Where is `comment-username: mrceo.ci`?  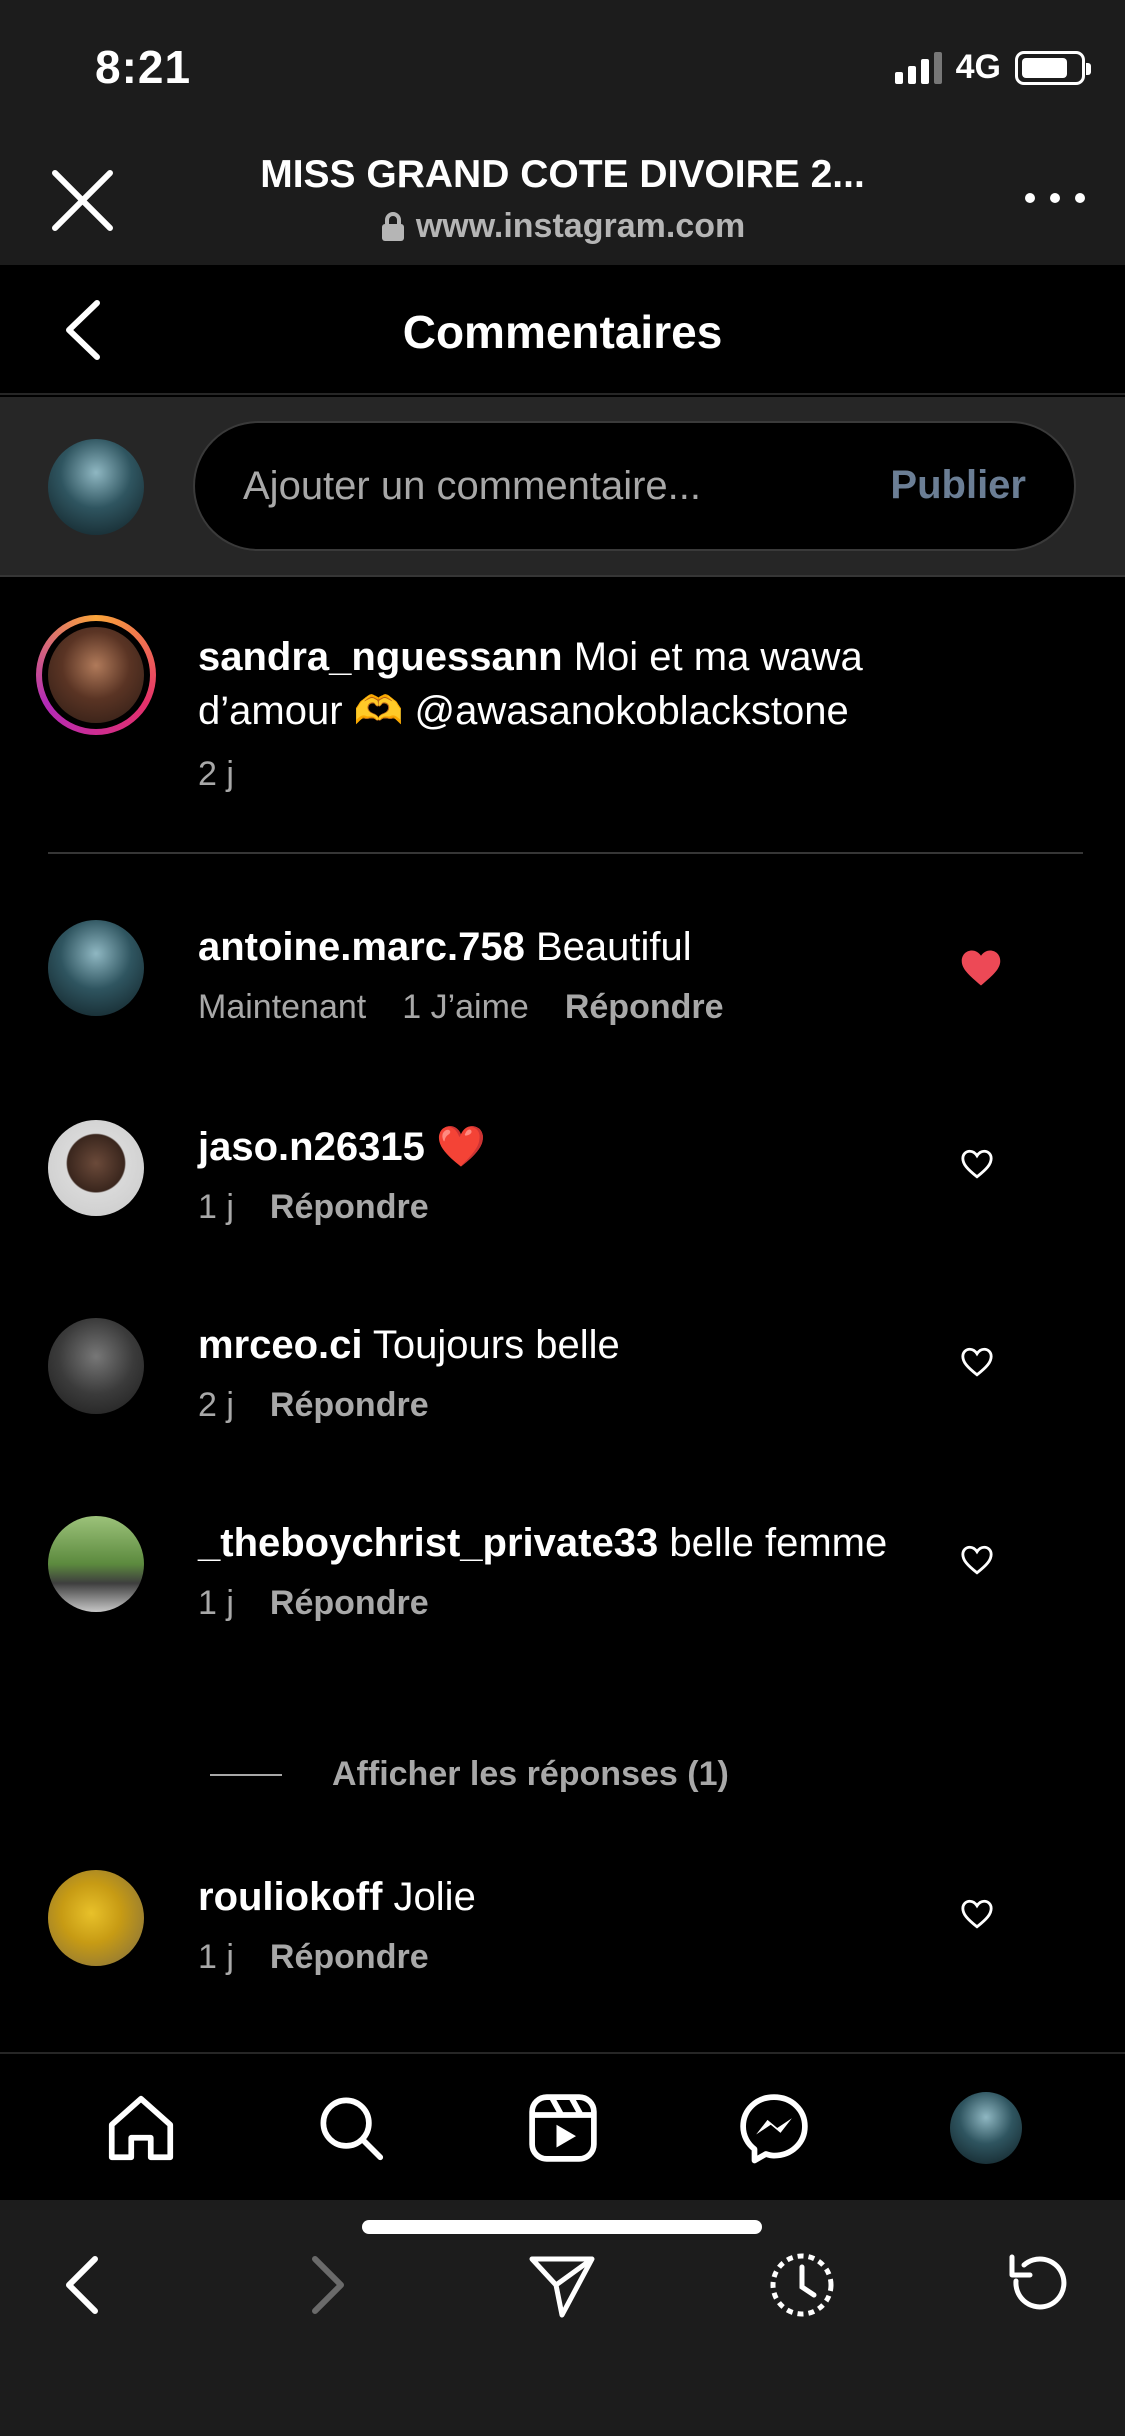
comment-username: mrceo.ci is located at coordinates (280, 1345).